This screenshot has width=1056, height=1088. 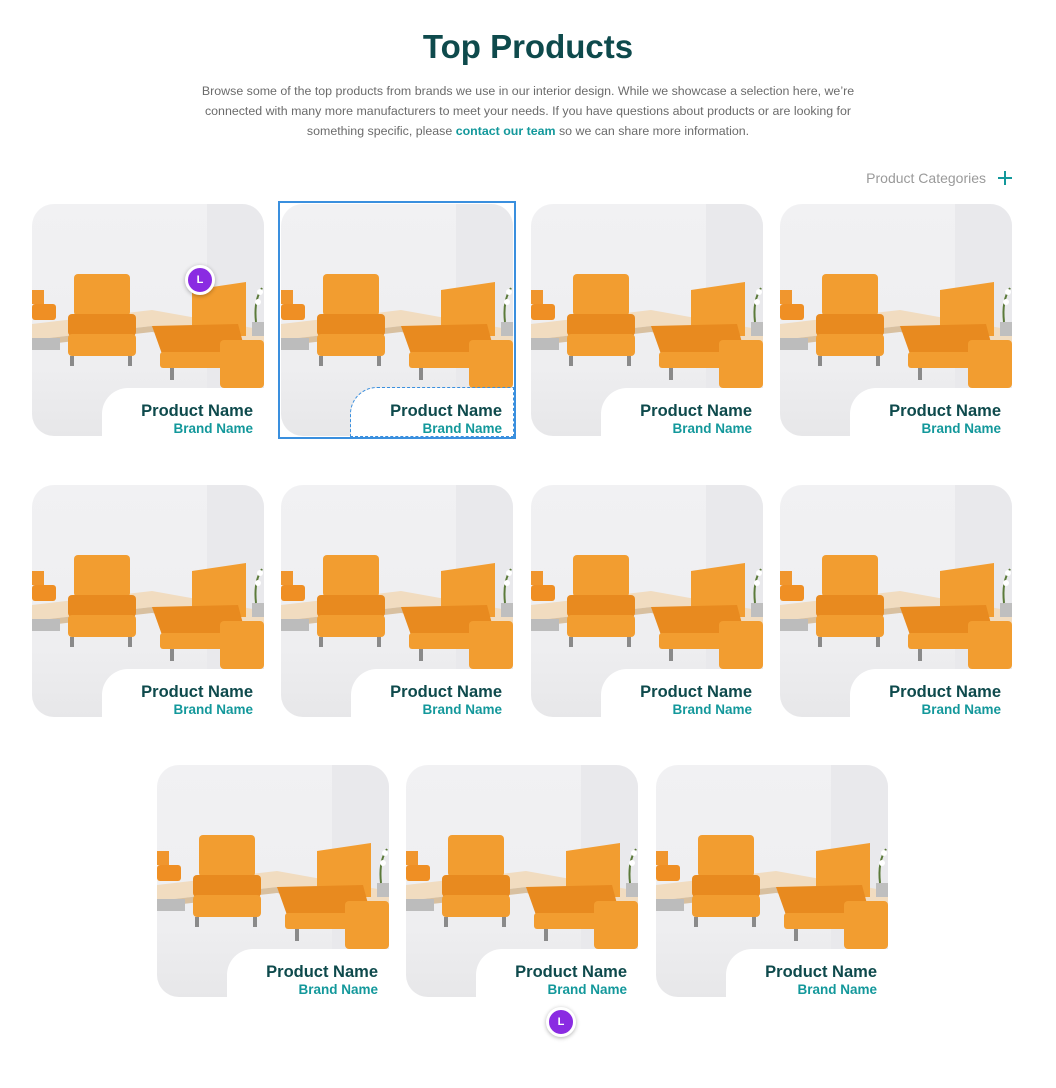 What do you see at coordinates (926, 178) in the screenshot?
I see `product-categories-label: Product Categories` at bounding box center [926, 178].